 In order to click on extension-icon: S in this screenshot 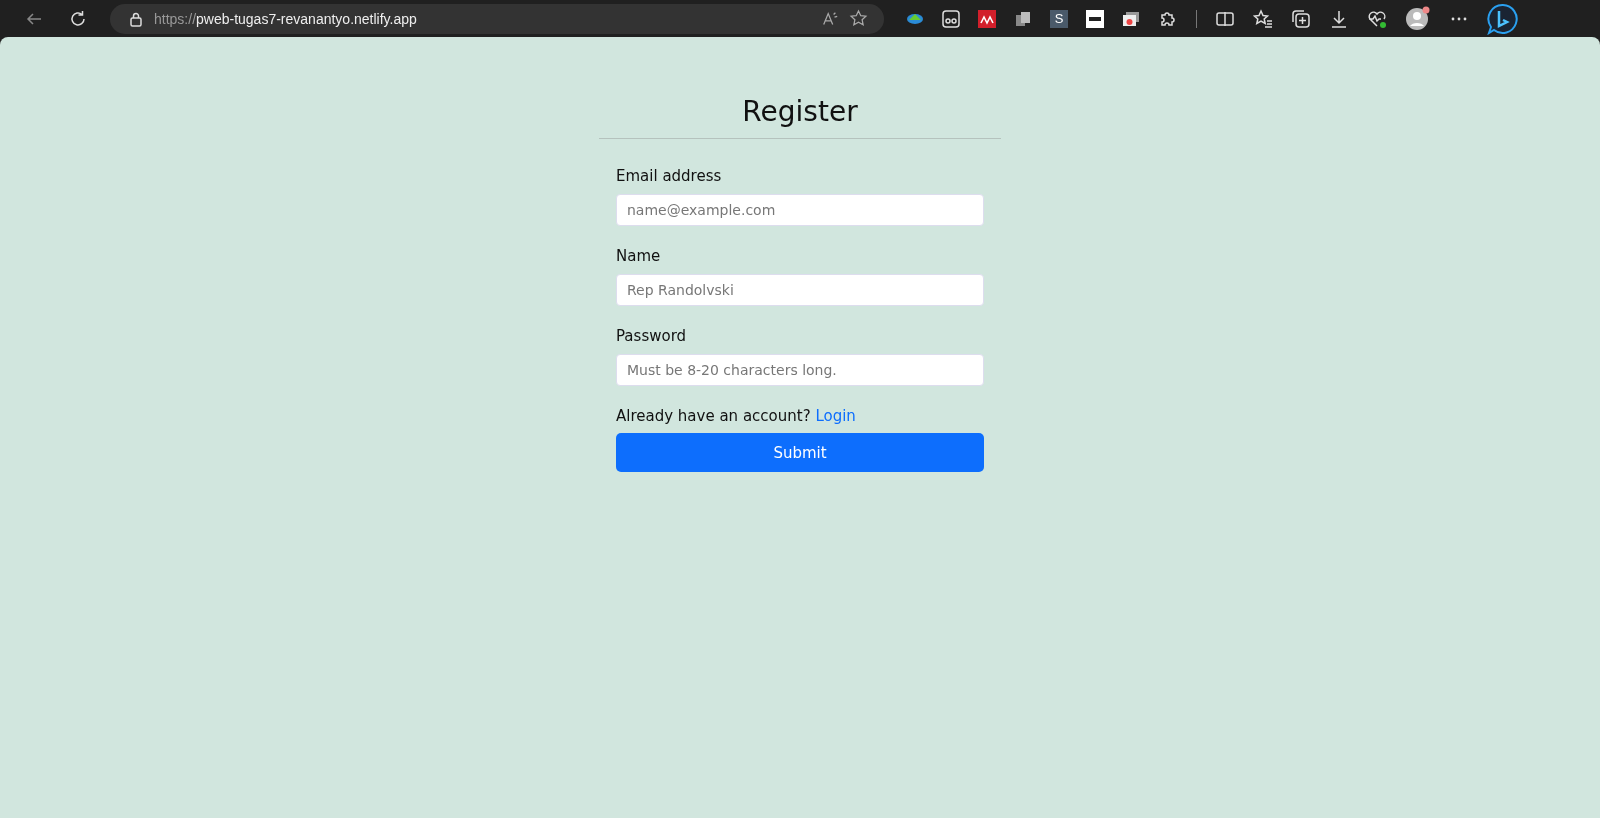, I will do `click(1059, 18)`.